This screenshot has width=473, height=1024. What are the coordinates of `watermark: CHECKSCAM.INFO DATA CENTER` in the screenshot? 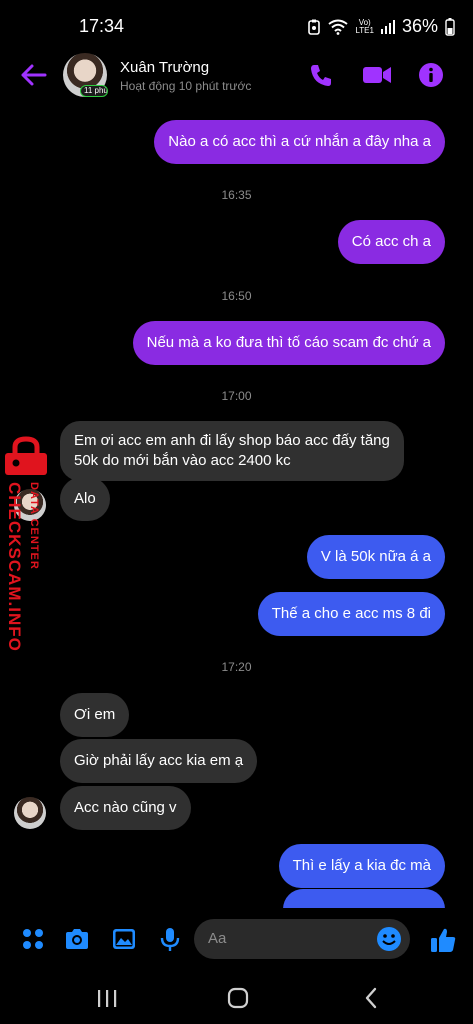 It's located at (28, 556).